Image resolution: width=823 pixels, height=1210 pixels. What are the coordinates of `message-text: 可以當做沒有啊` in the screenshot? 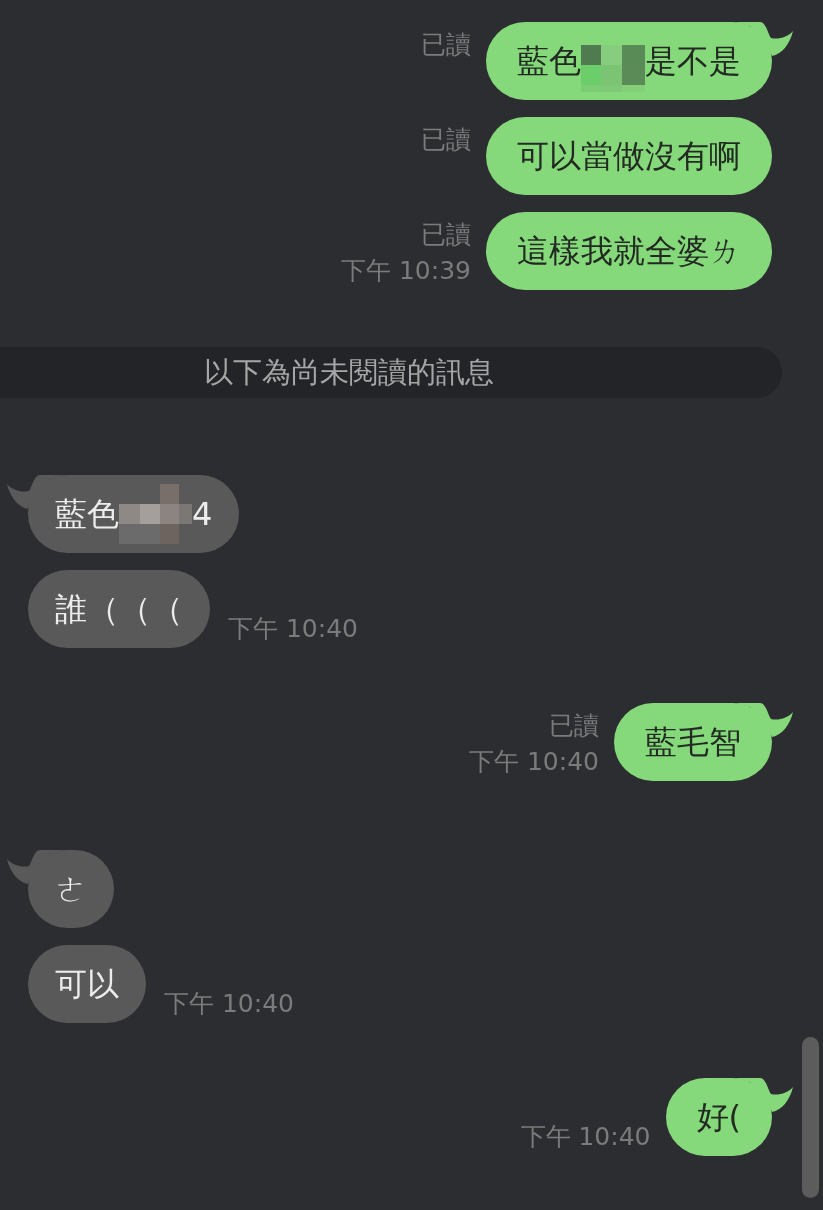 It's located at (629, 156).